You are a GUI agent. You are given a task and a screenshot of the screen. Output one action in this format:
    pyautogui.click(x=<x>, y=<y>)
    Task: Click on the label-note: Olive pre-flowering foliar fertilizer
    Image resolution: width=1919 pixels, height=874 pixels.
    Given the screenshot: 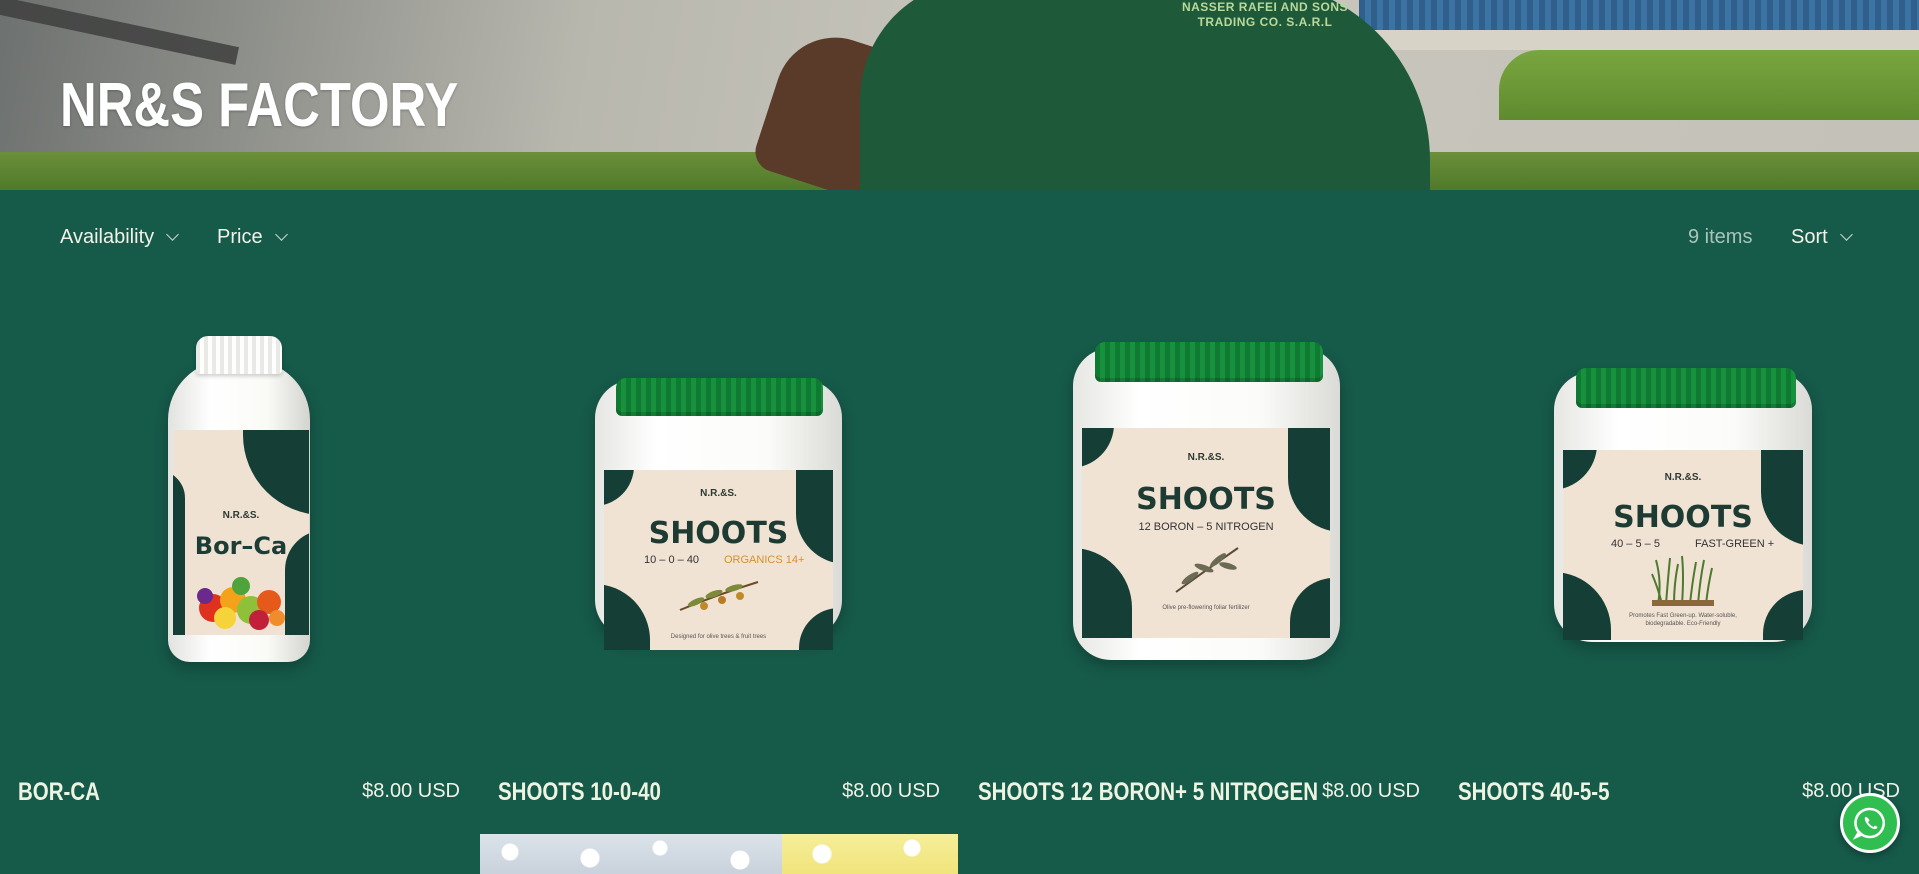 What is the action you would take?
    pyautogui.click(x=1206, y=608)
    